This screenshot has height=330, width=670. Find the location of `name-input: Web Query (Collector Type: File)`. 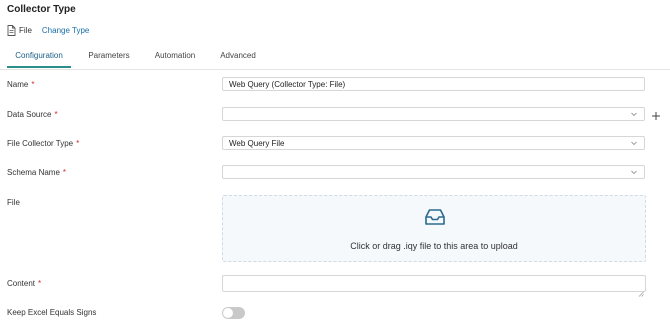

name-input: Web Query (Collector Type: File) is located at coordinates (433, 84).